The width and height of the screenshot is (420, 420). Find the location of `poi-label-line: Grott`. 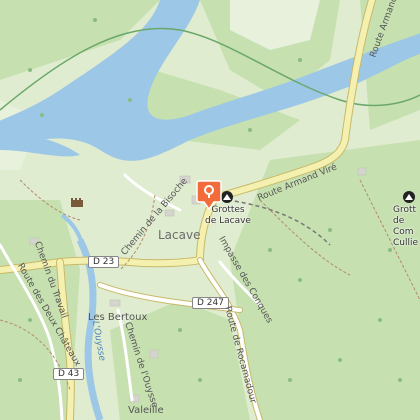

poi-label-line: Grott is located at coordinates (405, 210).